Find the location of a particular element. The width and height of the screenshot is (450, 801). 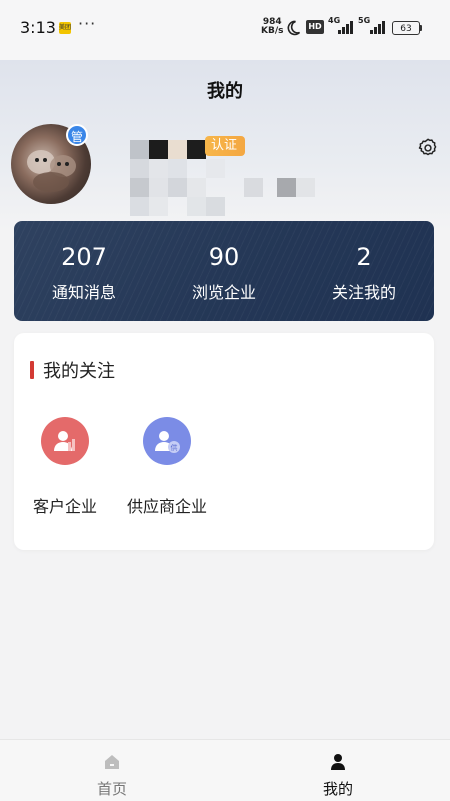

customer-company-icon is located at coordinates (65, 441).